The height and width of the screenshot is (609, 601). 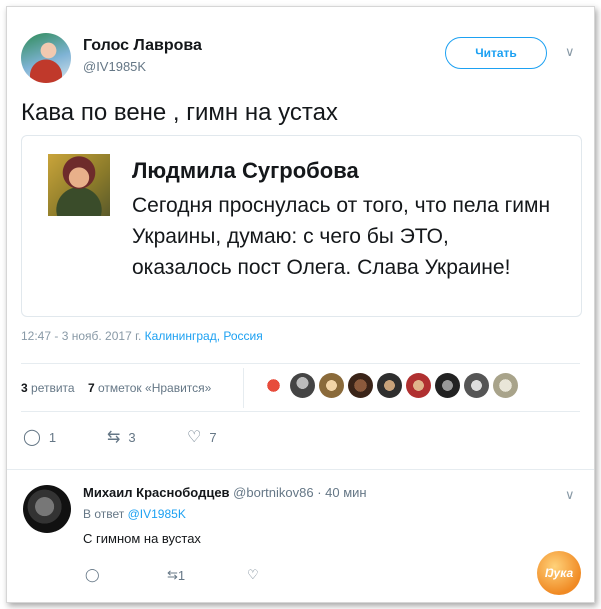 I want to click on reply-count: 1, so click(x=52, y=437).